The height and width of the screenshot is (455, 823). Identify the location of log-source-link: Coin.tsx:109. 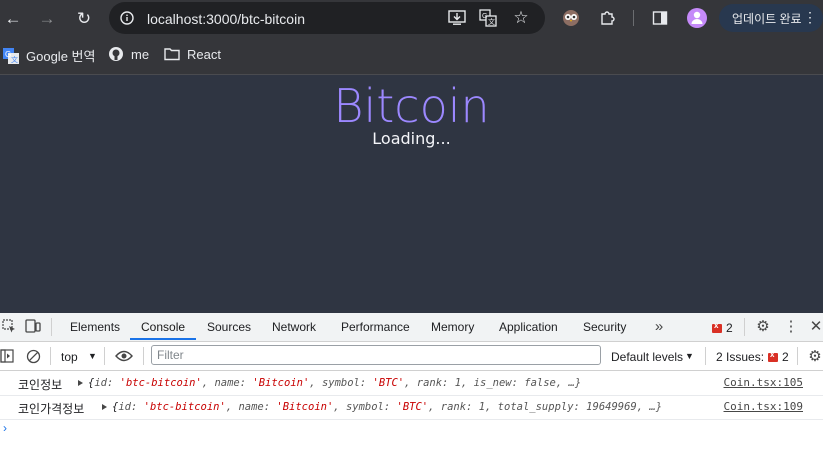
(763, 406).